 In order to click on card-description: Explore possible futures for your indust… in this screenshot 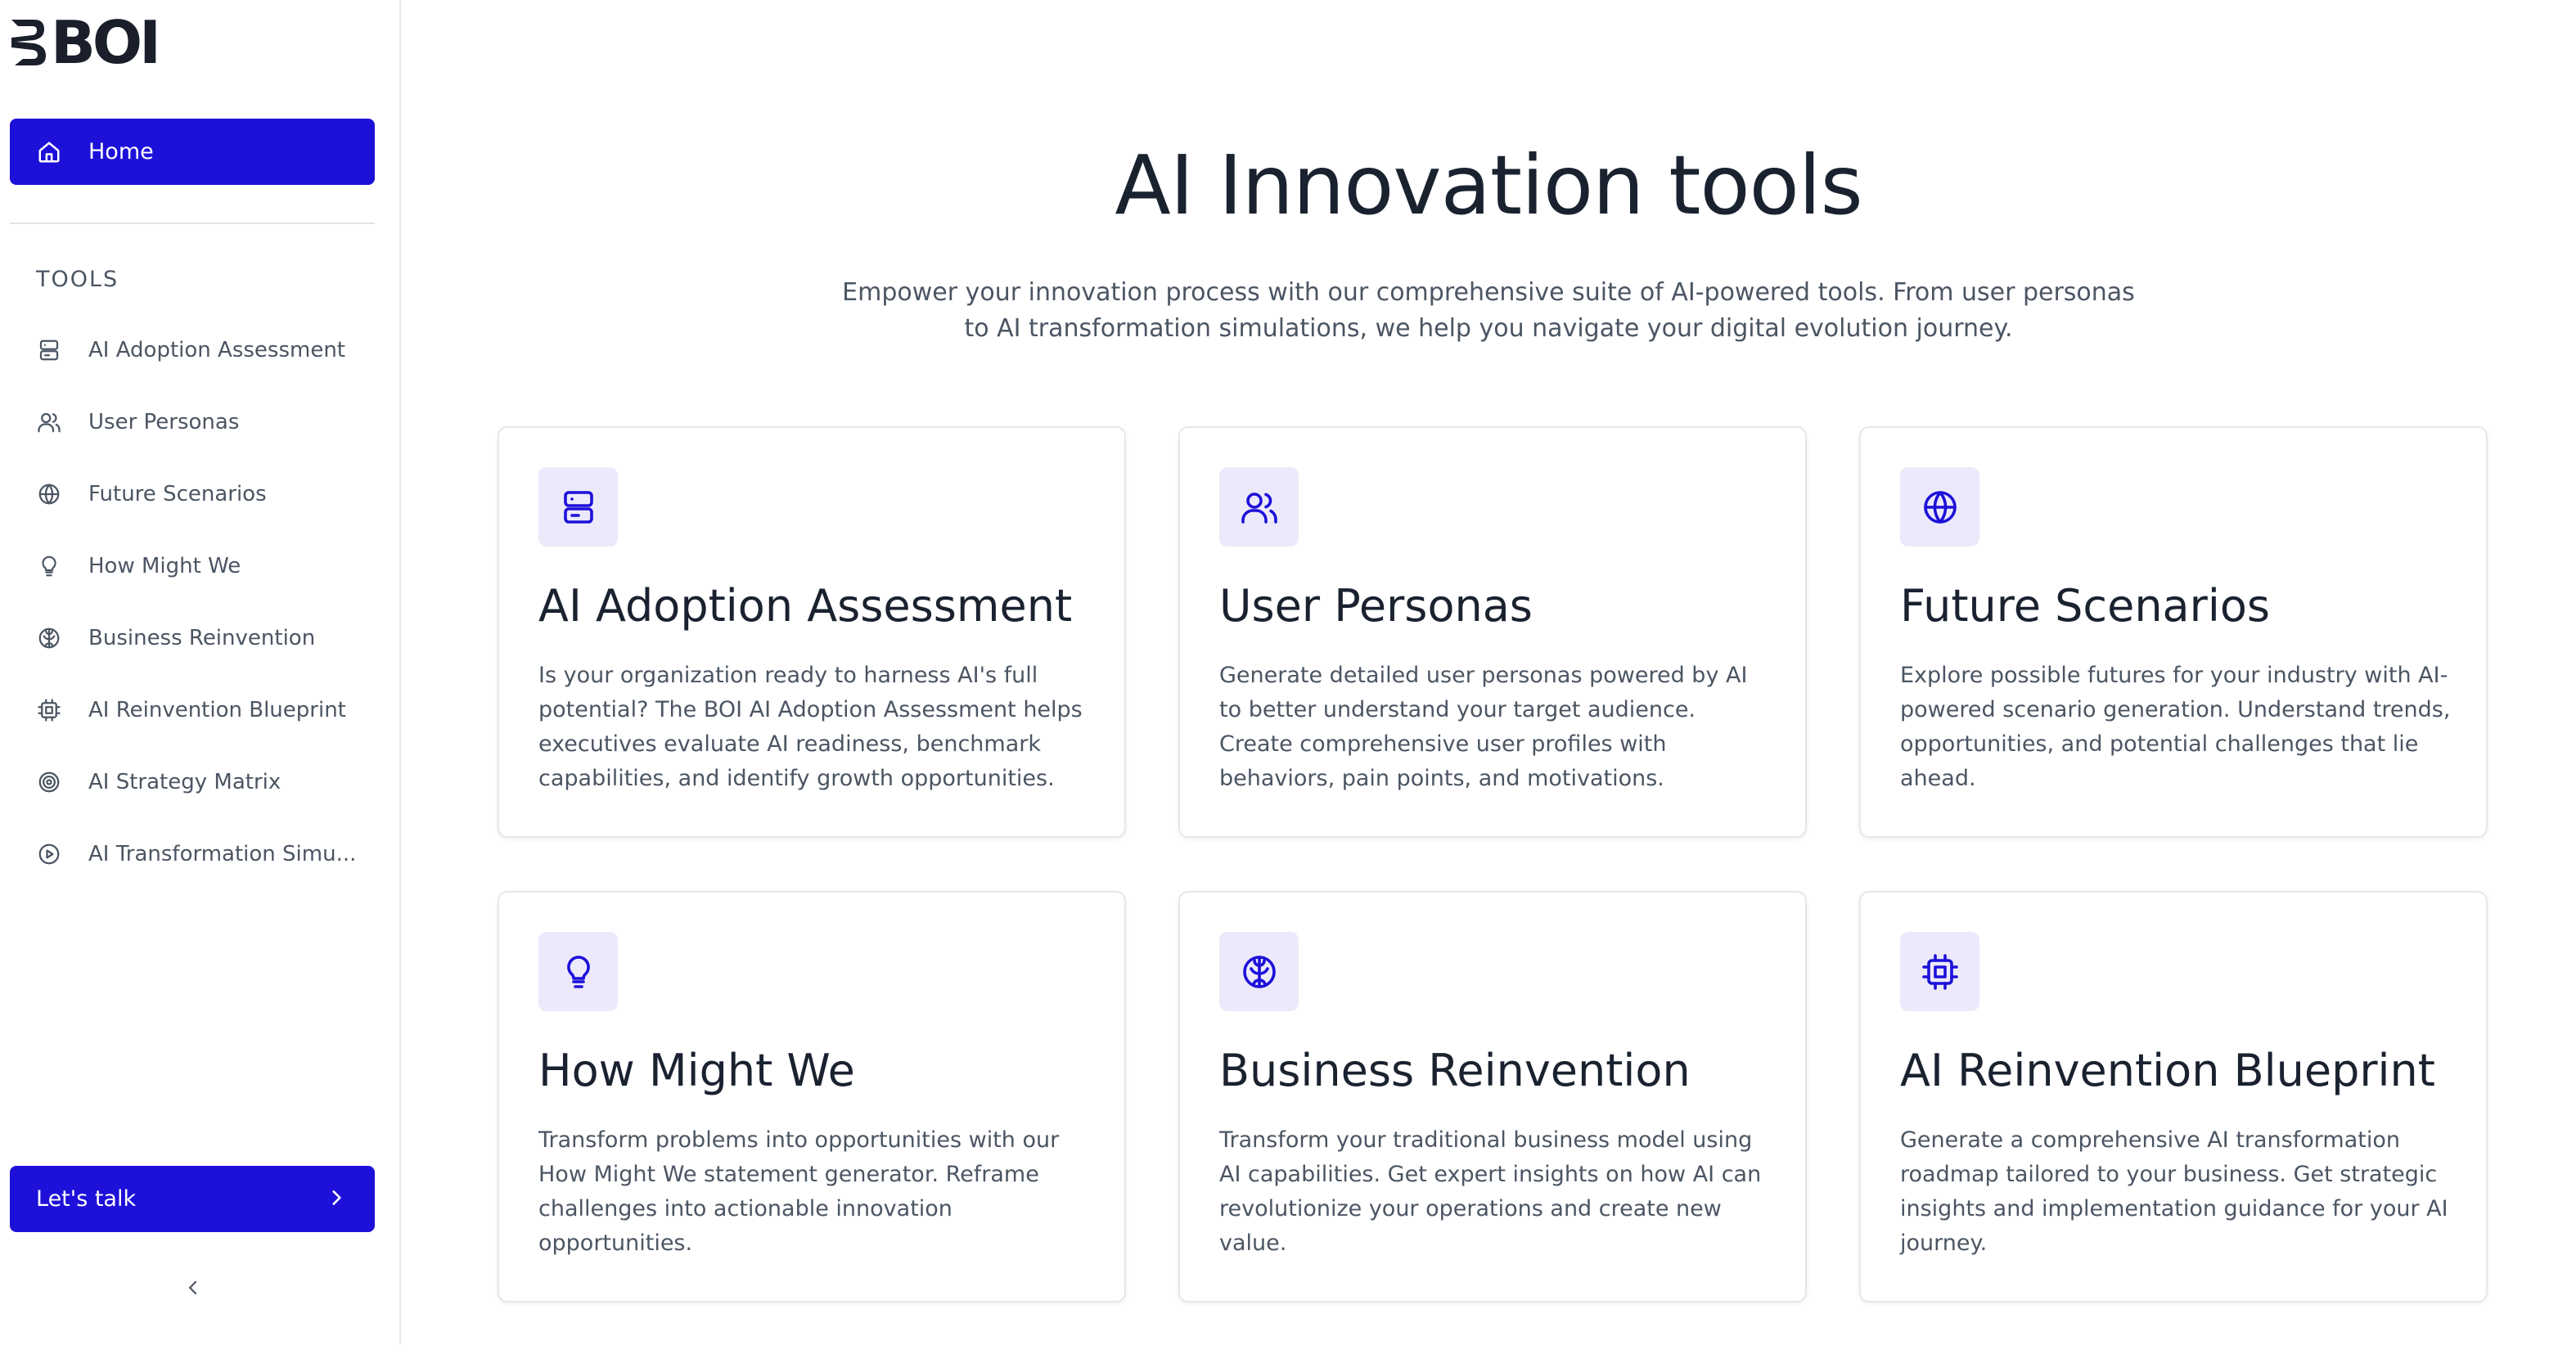, I will do `click(2175, 727)`.